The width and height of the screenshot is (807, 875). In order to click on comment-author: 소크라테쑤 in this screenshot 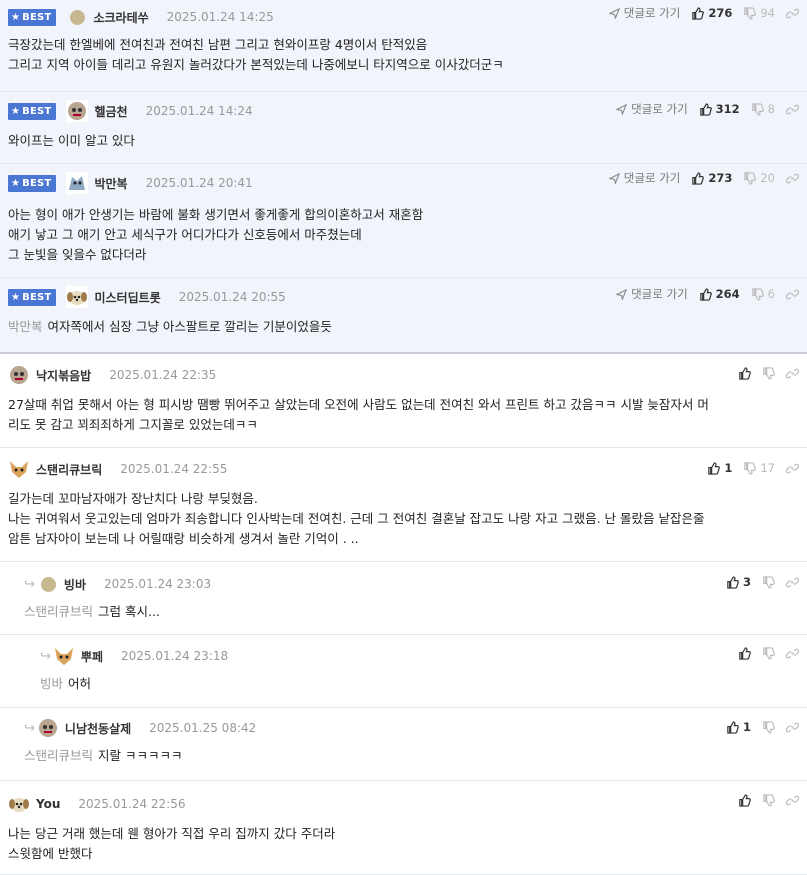, I will do `click(120, 17)`.